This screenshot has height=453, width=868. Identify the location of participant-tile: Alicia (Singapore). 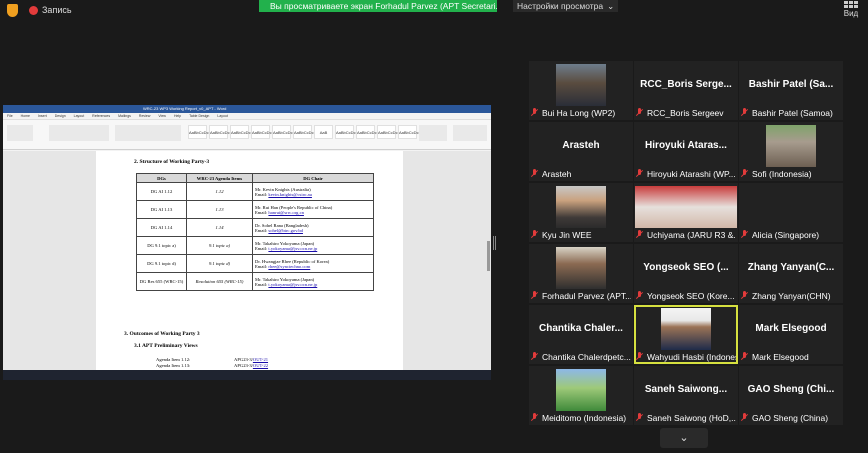
(791, 212).